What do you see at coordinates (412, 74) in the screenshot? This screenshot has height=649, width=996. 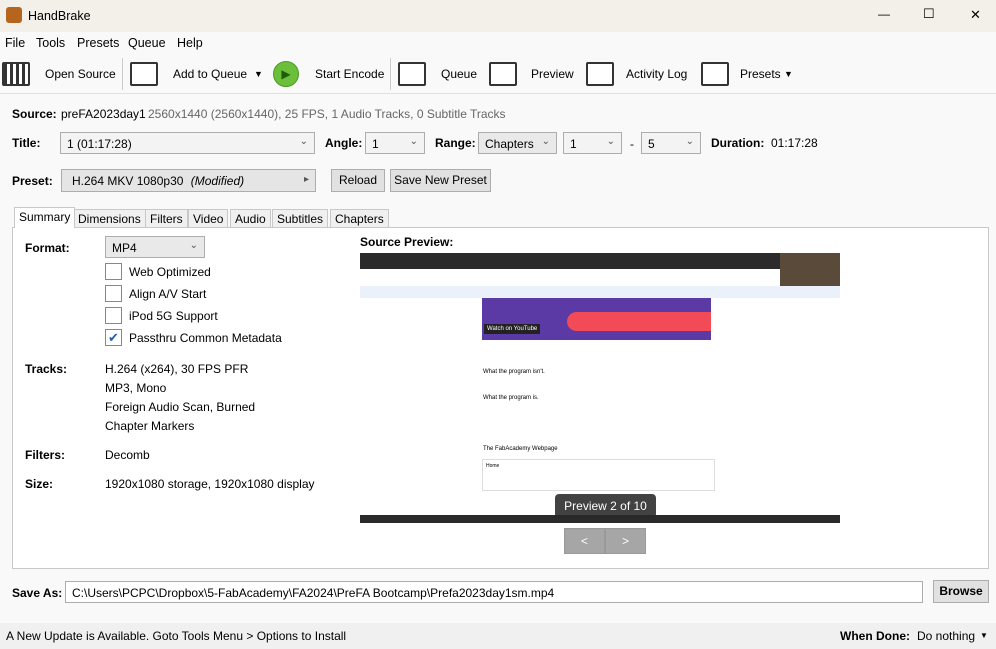 I see `queue-icon` at bounding box center [412, 74].